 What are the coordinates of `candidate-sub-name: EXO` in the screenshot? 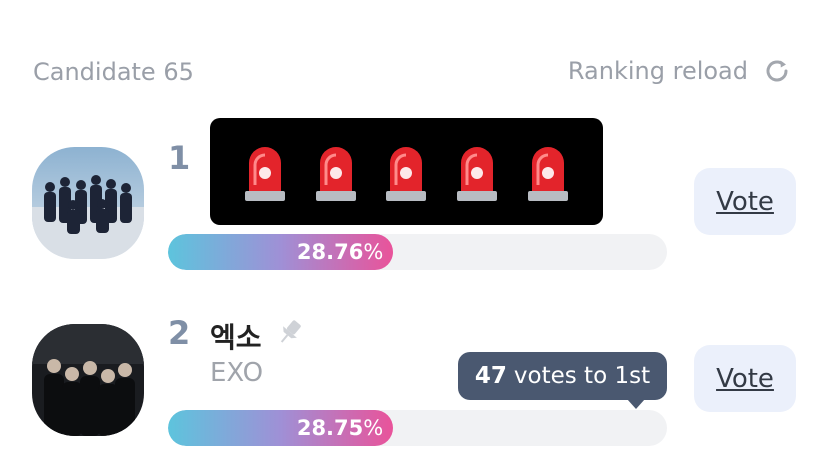 It's located at (237, 373).